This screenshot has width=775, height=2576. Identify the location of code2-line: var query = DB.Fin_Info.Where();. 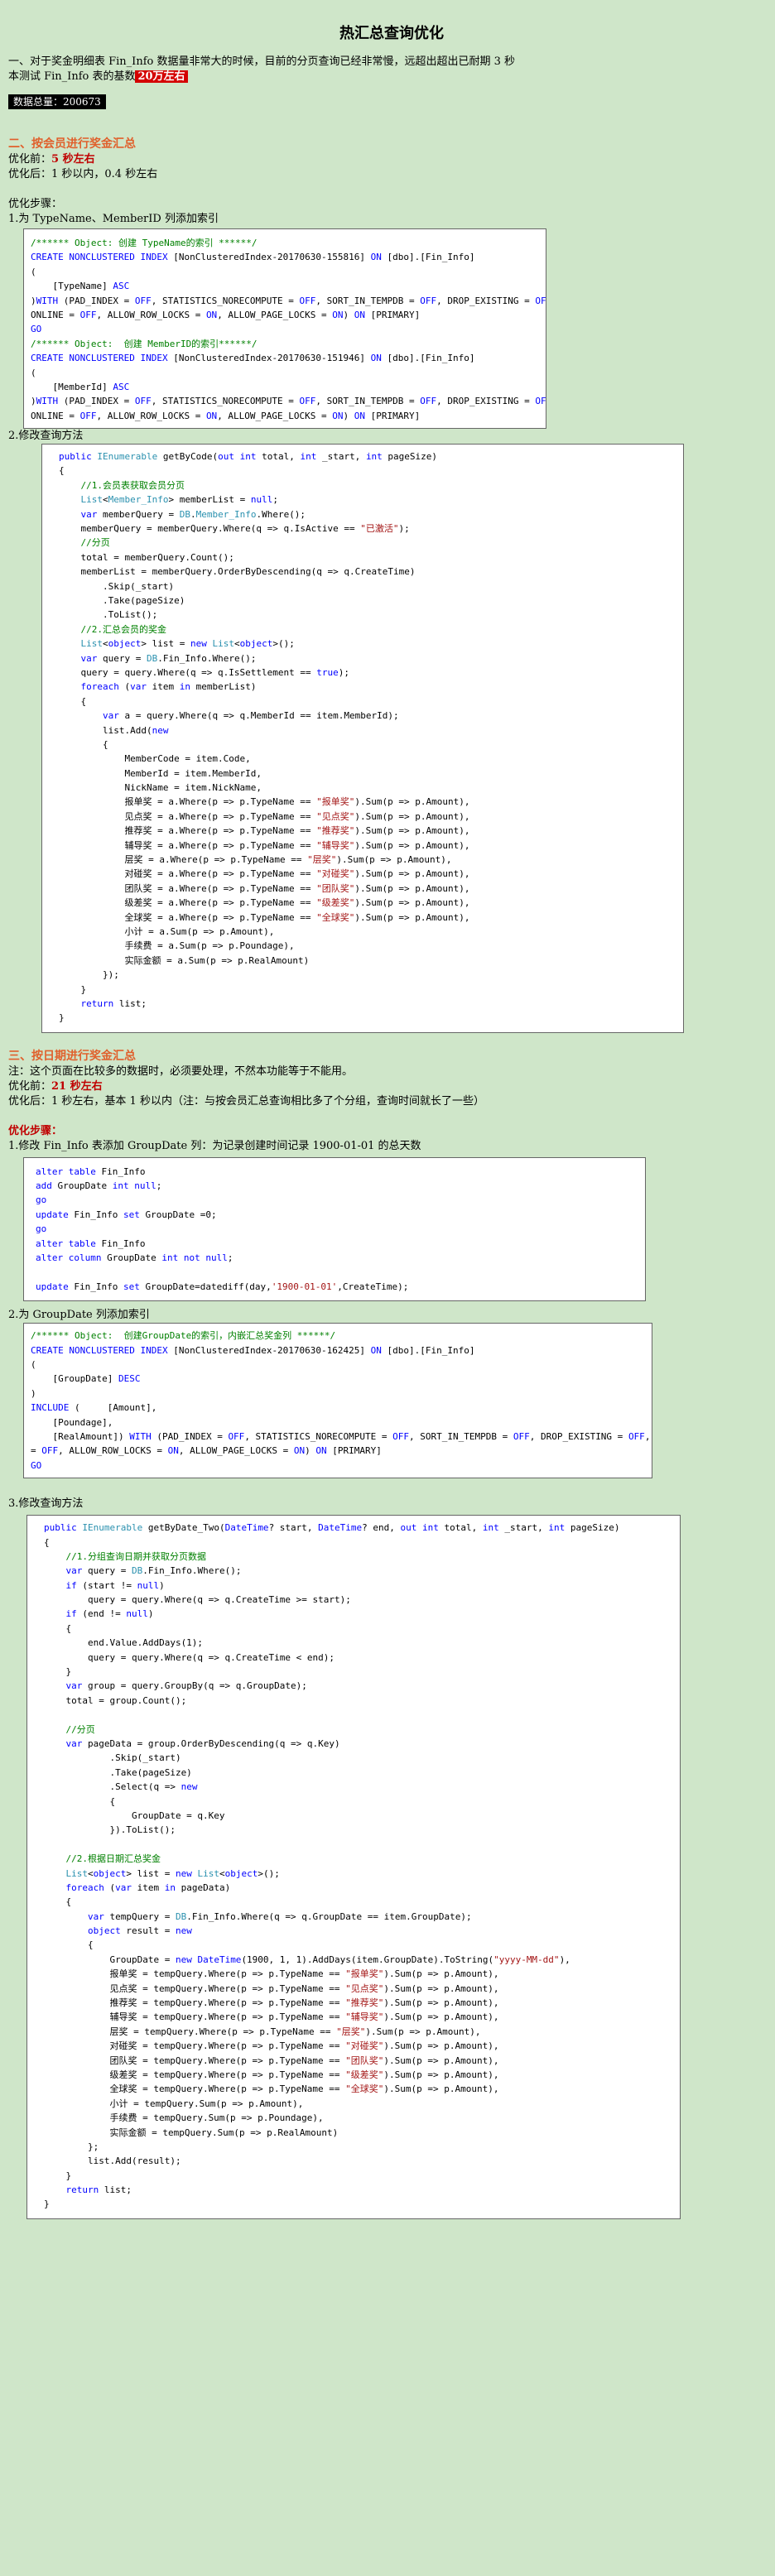
(168, 658).